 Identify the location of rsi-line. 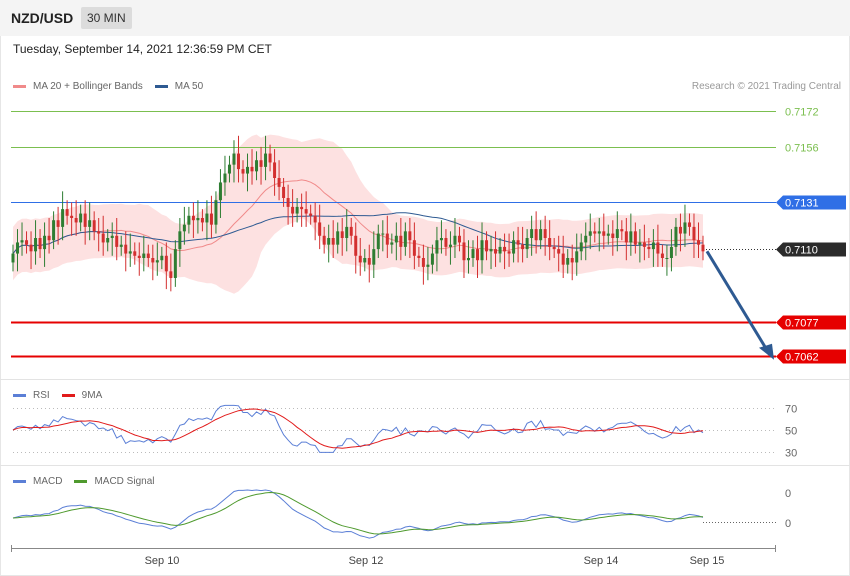
(358, 428).